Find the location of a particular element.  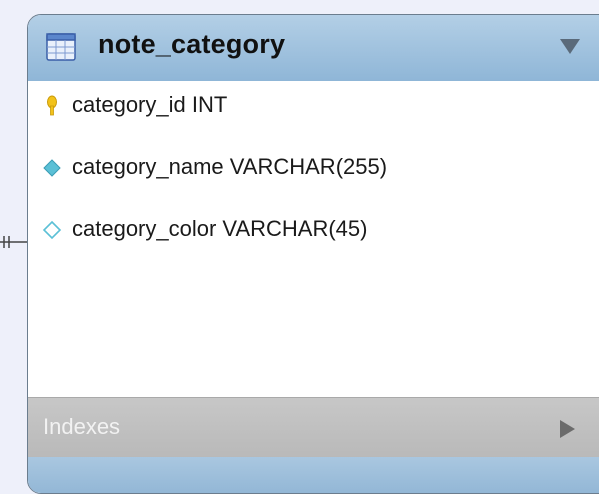

expand-arrow-icon is located at coordinates (567, 429).